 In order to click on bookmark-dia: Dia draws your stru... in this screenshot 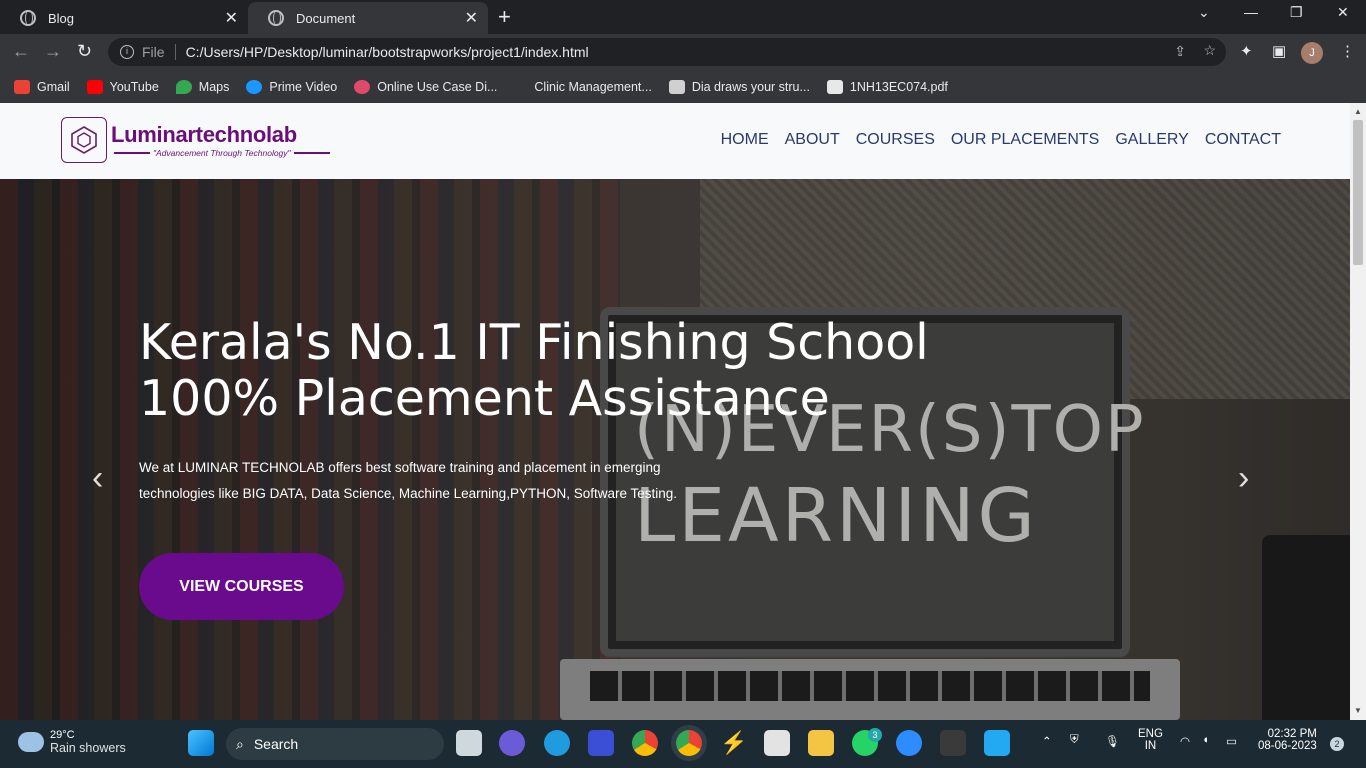, I will do `click(739, 86)`.